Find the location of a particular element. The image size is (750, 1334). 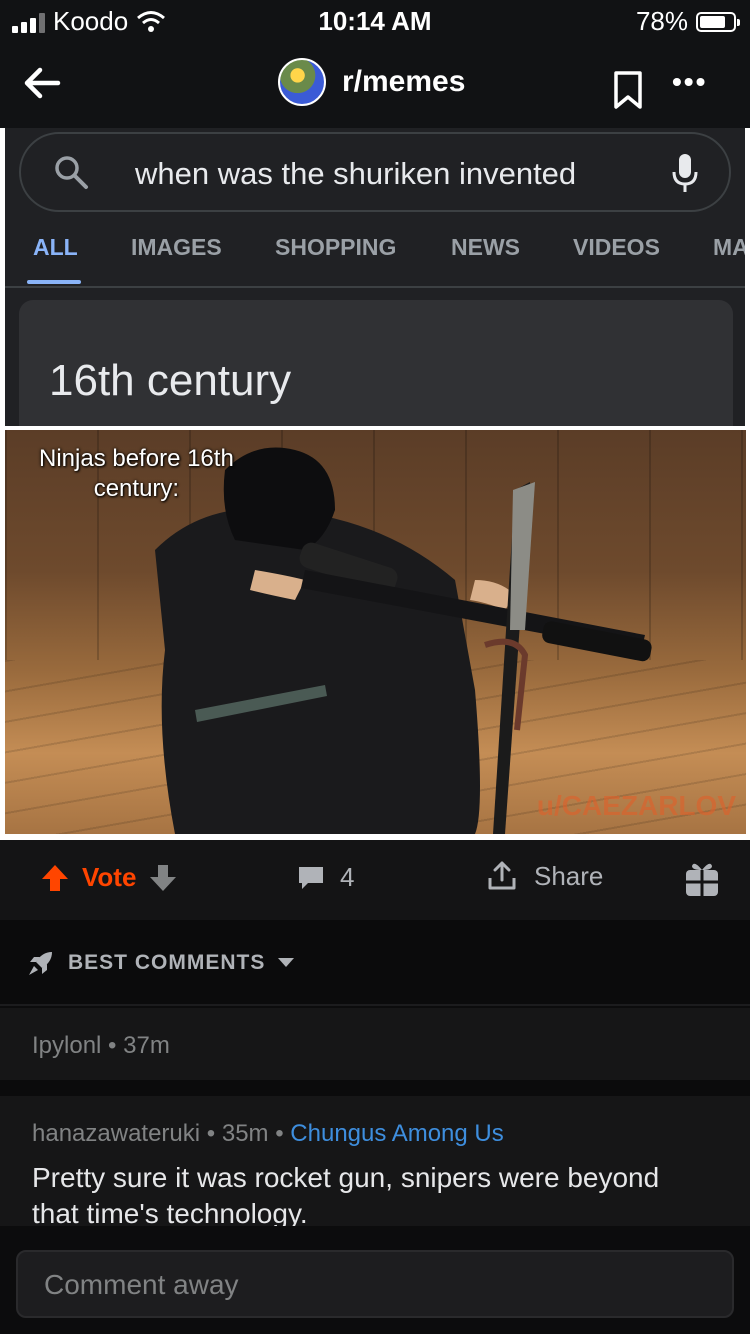

google-tabs: ALL IMAGES SHOPPING NEWS VIDEOS MA is located at coordinates (375, 258).